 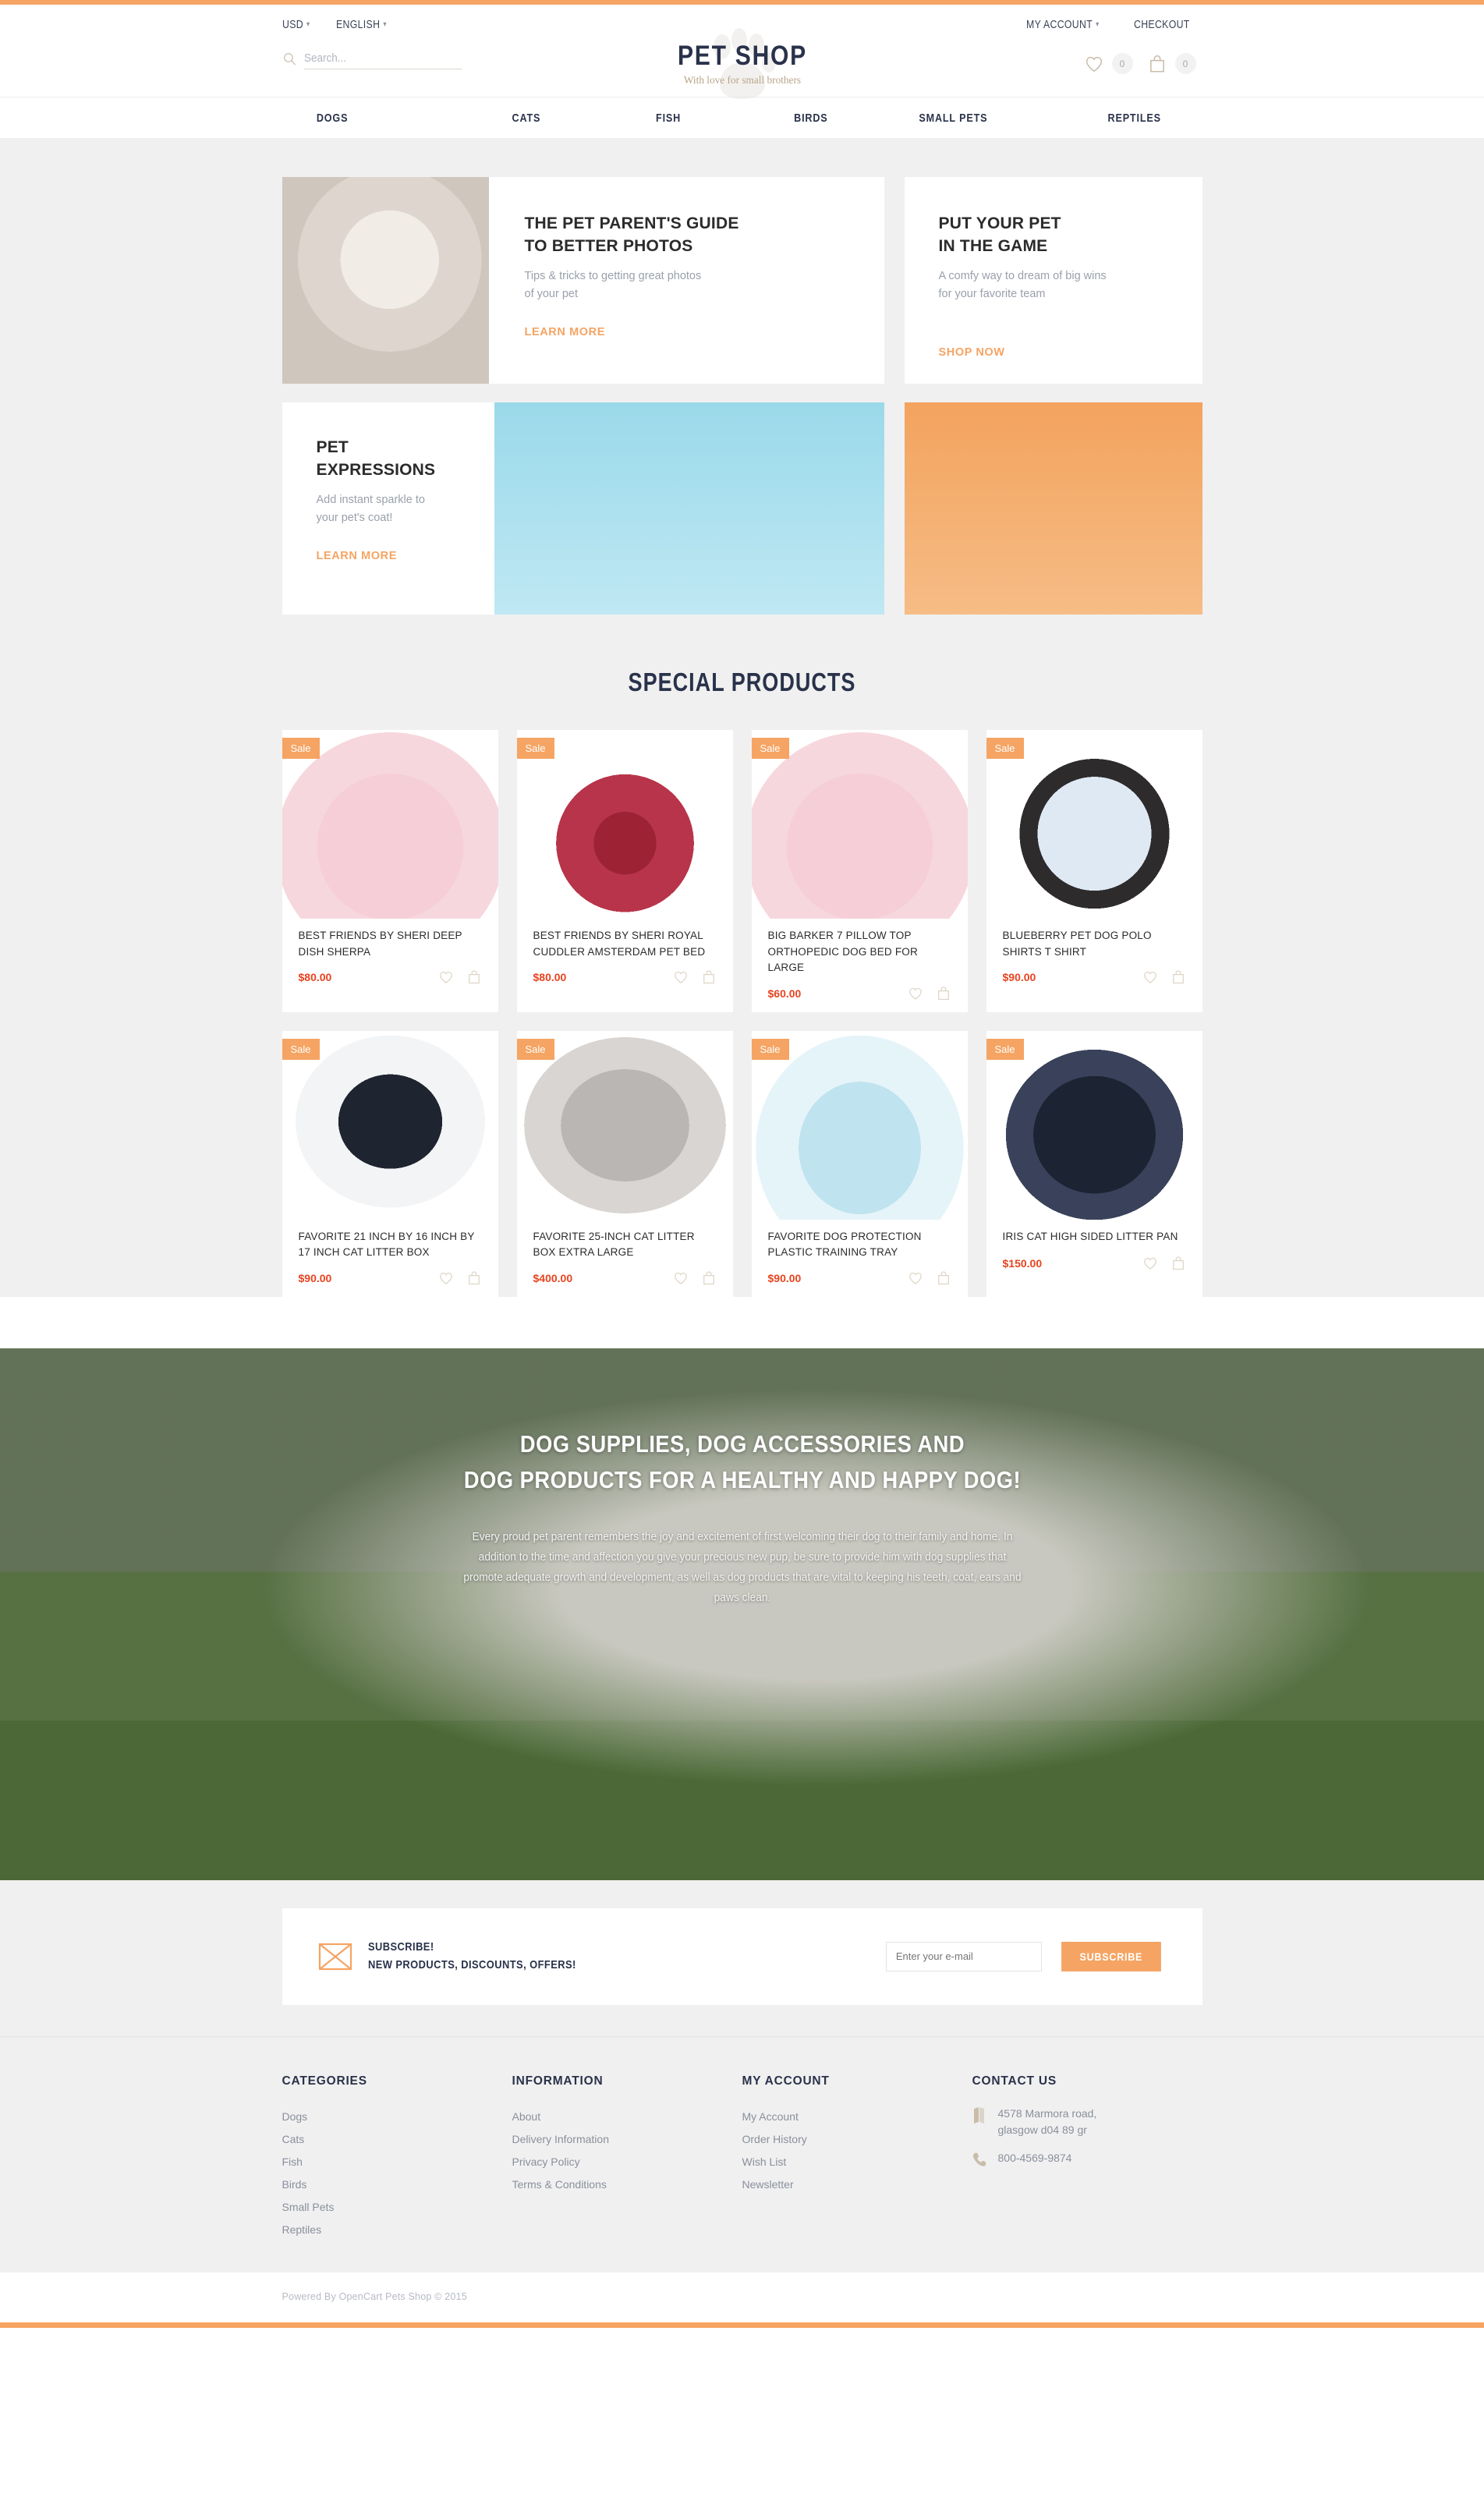 I want to click on checkout-label: CHECKOUT, so click(x=1162, y=24).